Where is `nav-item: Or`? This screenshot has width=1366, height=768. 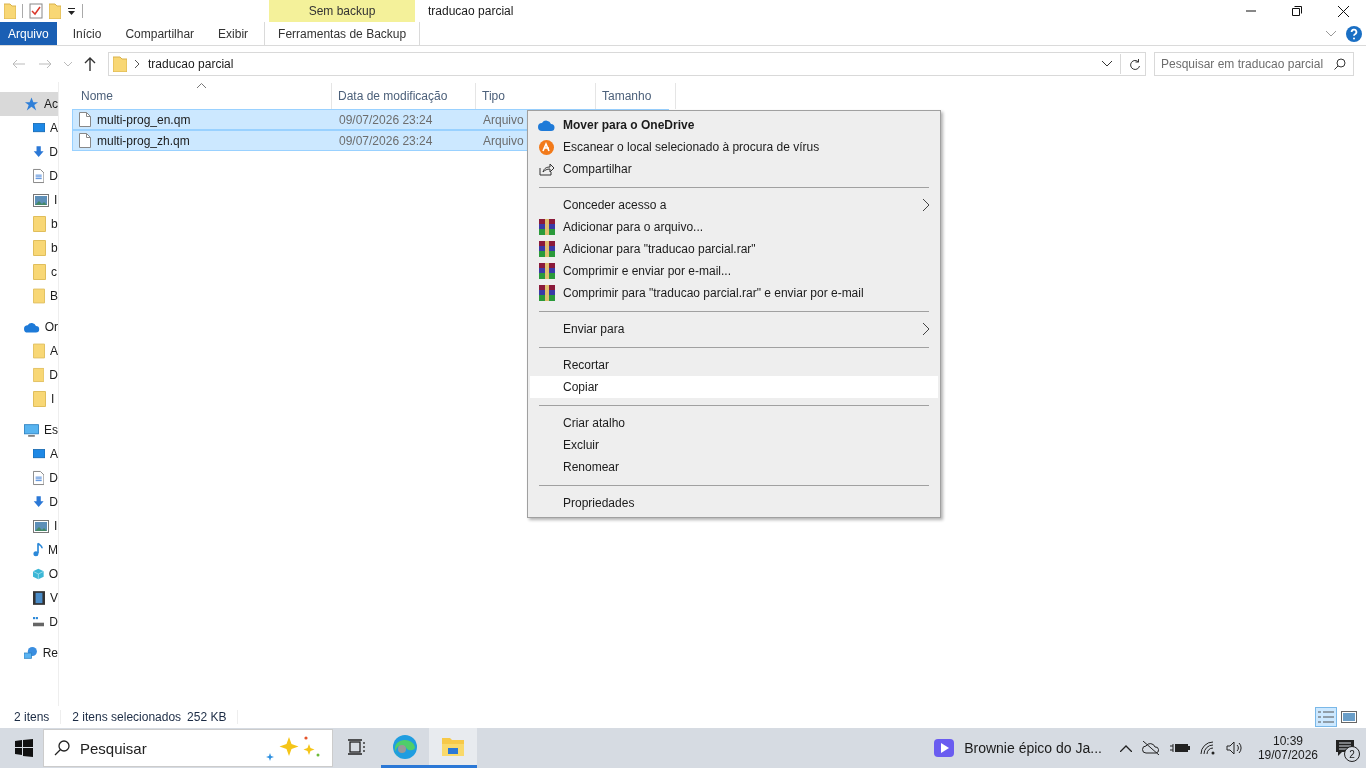 nav-item: Or is located at coordinates (29, 327).